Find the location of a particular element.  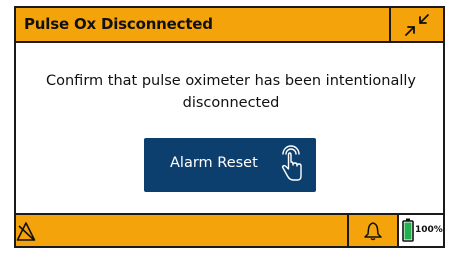

bell-icon is located at coordinates (373, 230).